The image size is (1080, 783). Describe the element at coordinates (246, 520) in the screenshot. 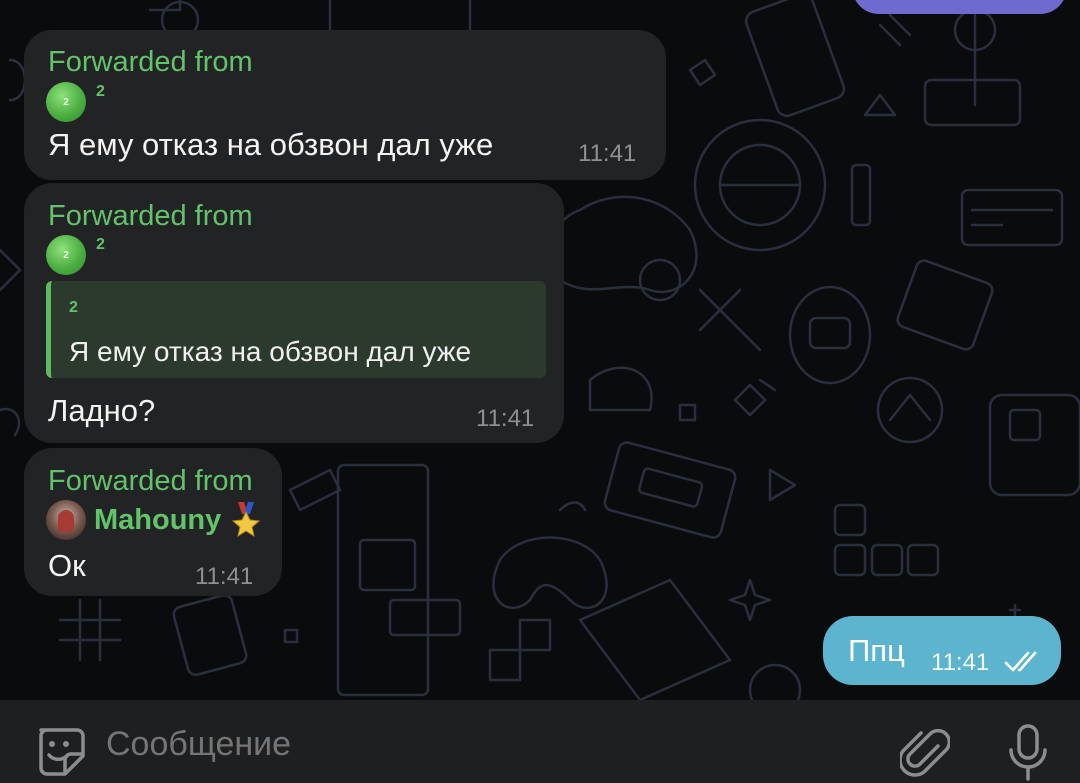

I see `medal-icon` at that location.